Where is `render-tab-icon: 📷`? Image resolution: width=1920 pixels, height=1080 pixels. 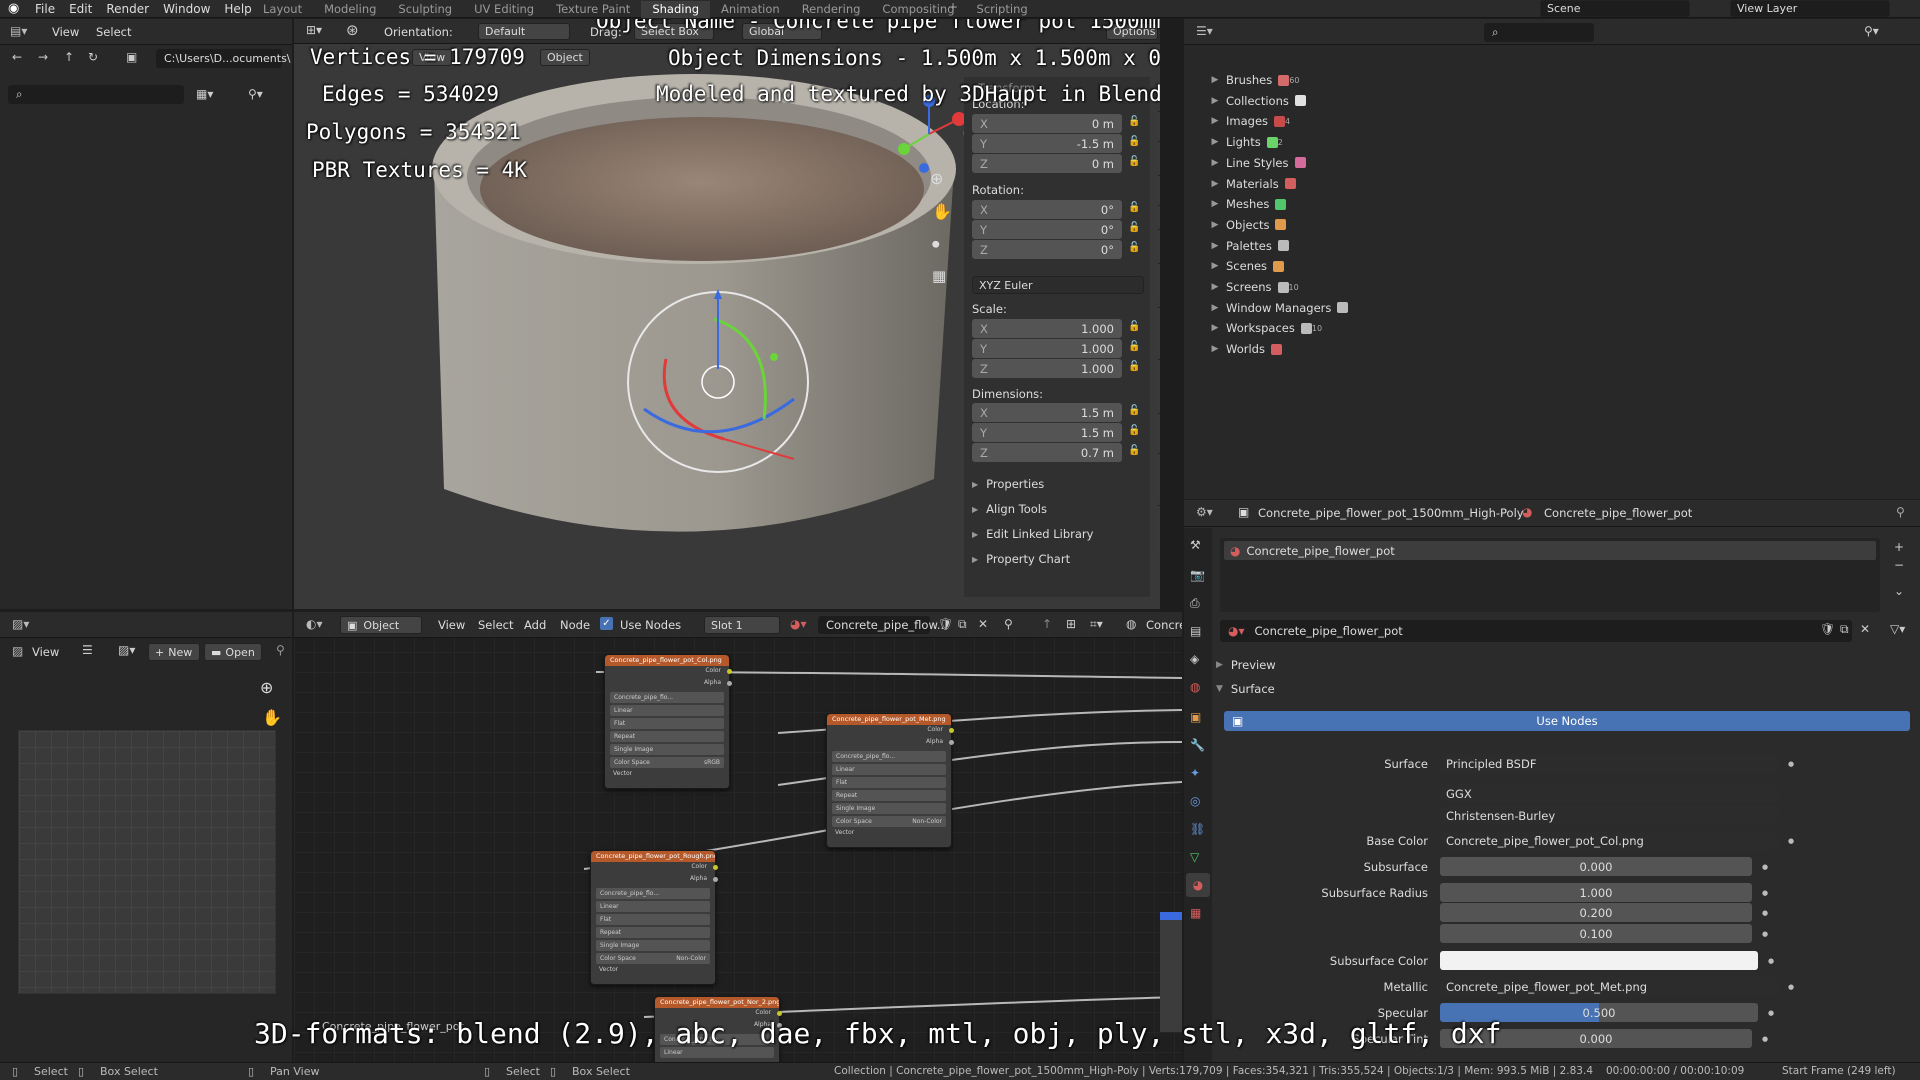
render-tab-icon: 📷 is located at coordinates (1197, 575).